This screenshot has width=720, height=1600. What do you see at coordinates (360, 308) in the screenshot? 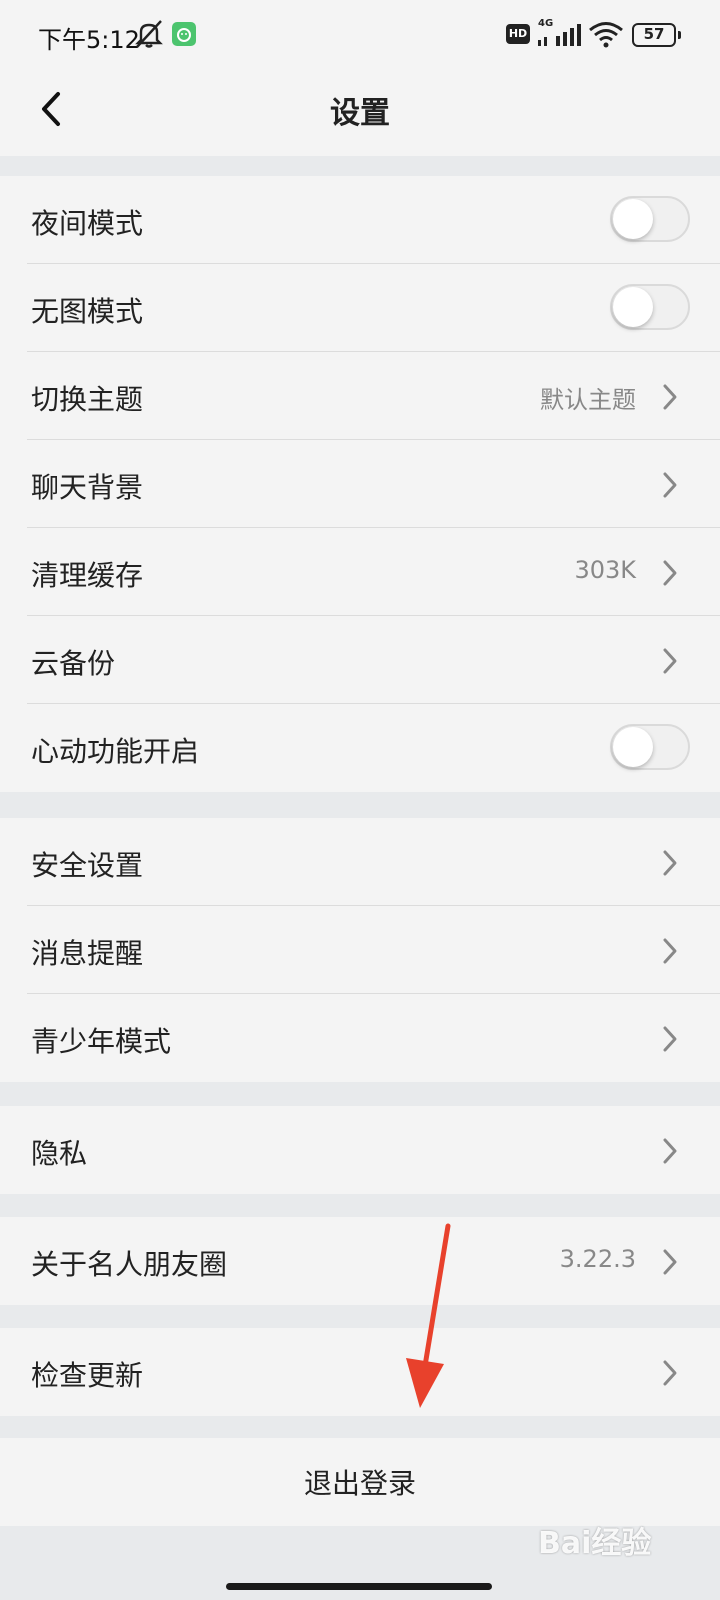
I see `setting-row-no-image-mode: 无图模式` at bounding box center [360, 308].